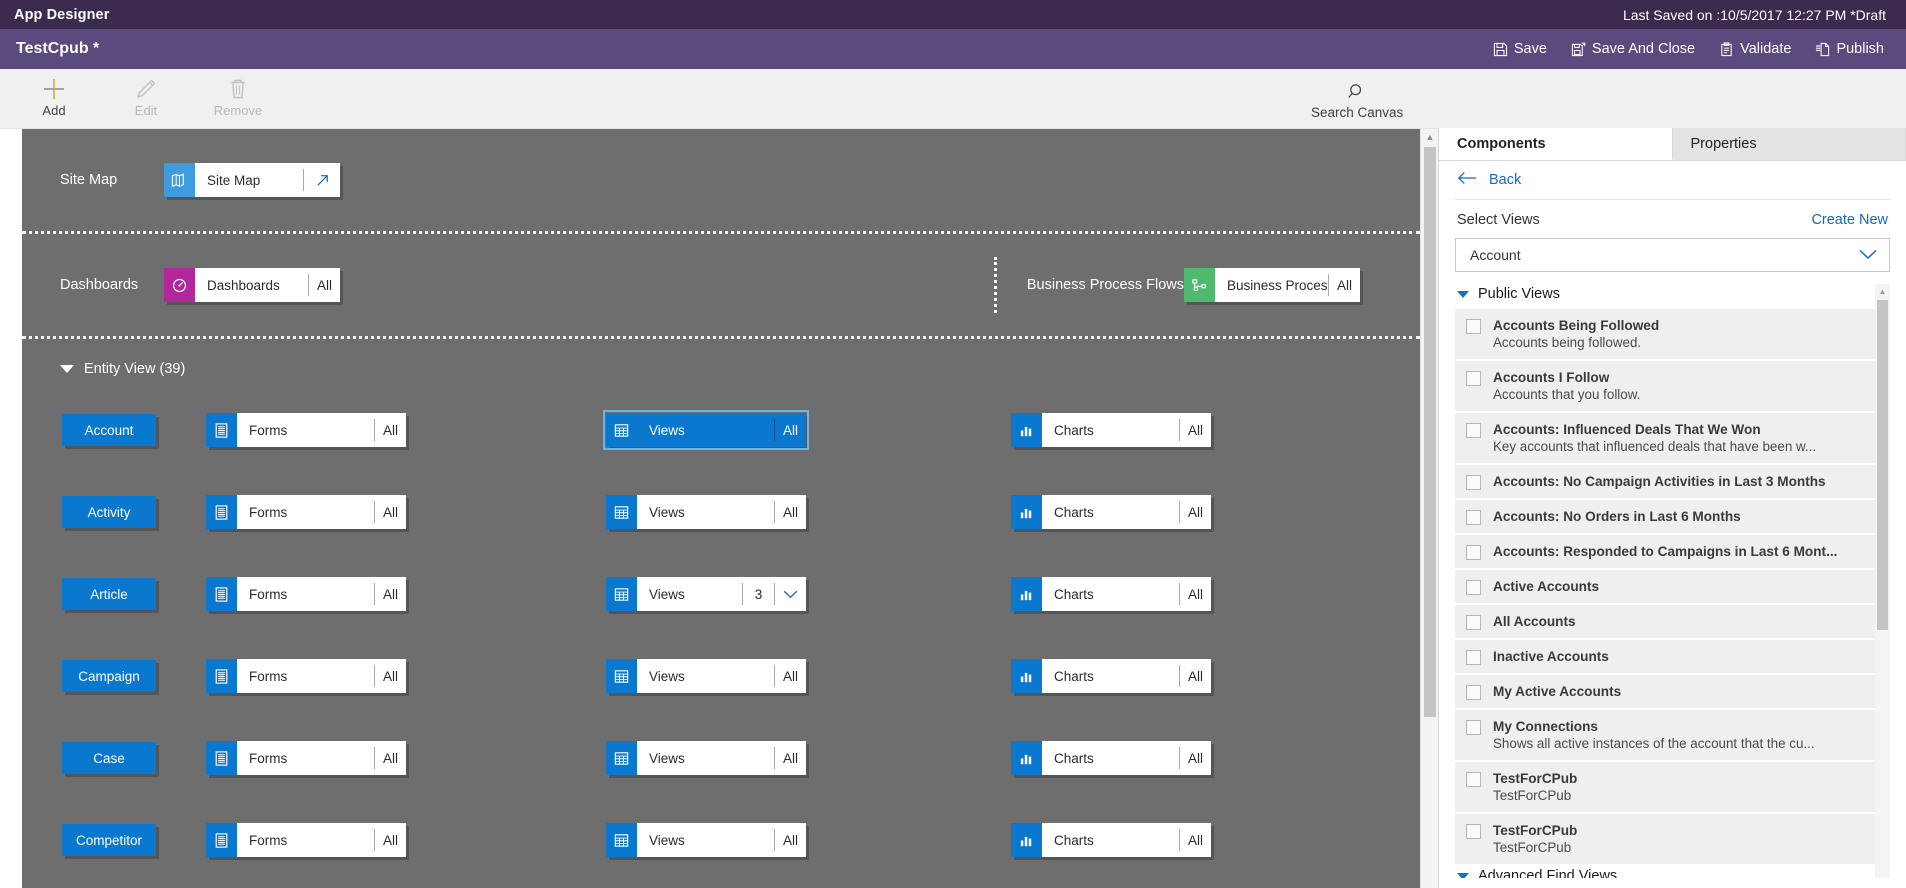 The height and width of the screenshot is (888, 1906). I want to click on views-list-scroll-thumb, so click(1882, 465).